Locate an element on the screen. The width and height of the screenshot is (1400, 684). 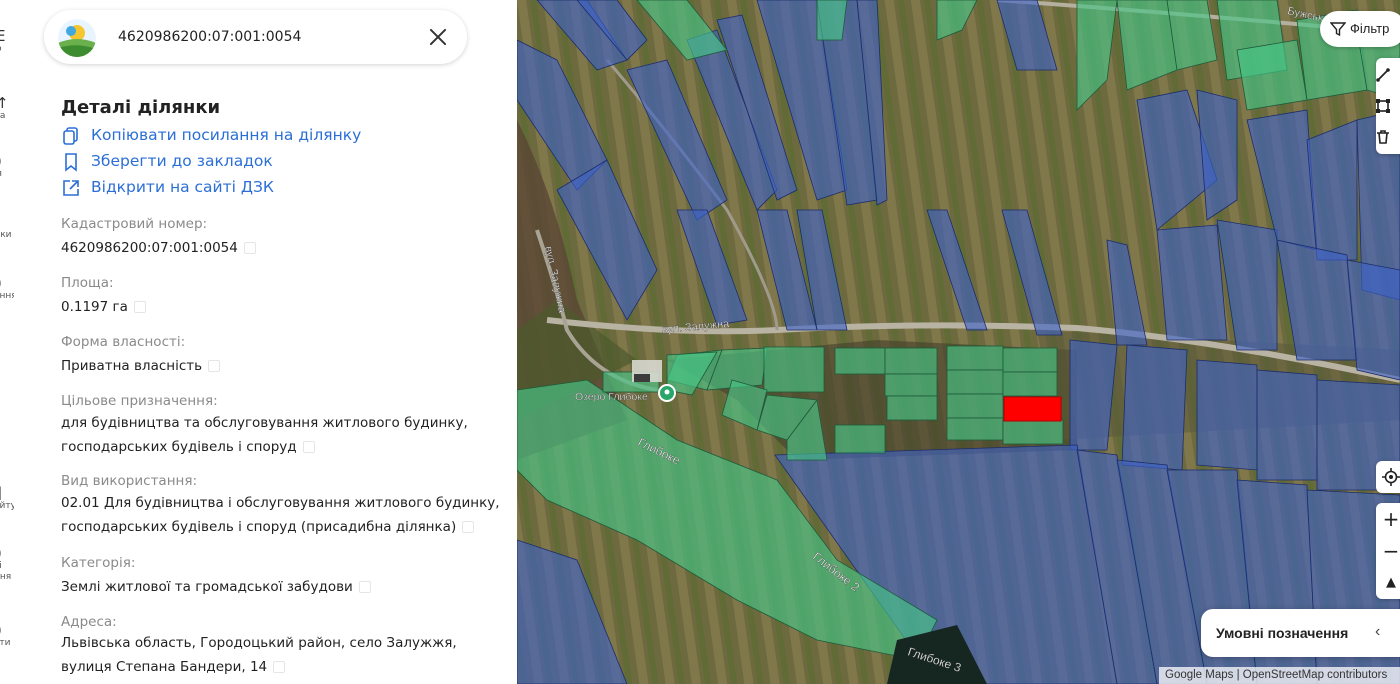
search-bar: 4620986200:07:001:0054 is located at coordinates (255, 37).